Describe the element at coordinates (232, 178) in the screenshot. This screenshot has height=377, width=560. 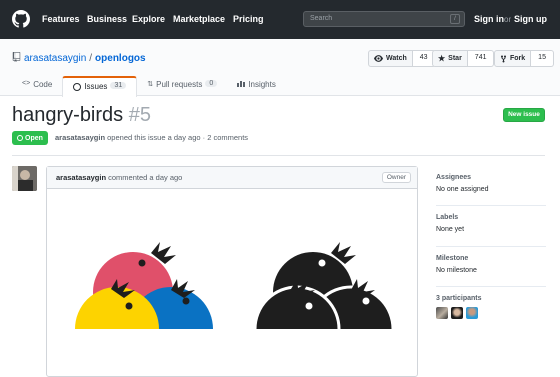
I see `comment-header: arasatasaygin commented a day ago Owner` at that location.